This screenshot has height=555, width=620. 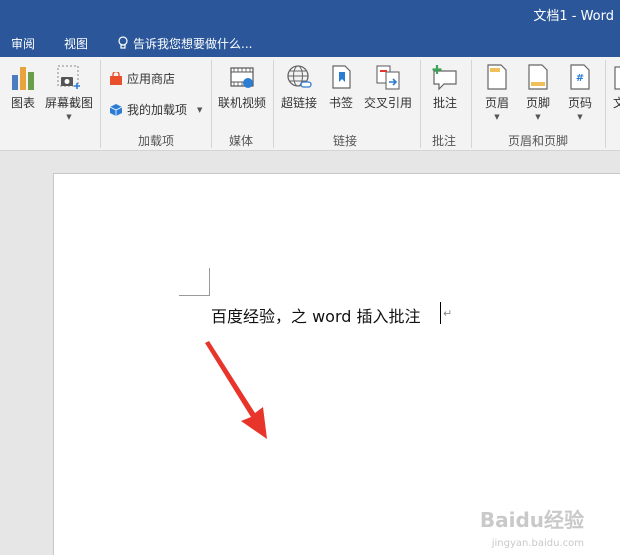 What do you see at coordinates (497, 92) in the screenshot?
I see `header-button: 页眉 ▼` at bounding box center [497, 92].